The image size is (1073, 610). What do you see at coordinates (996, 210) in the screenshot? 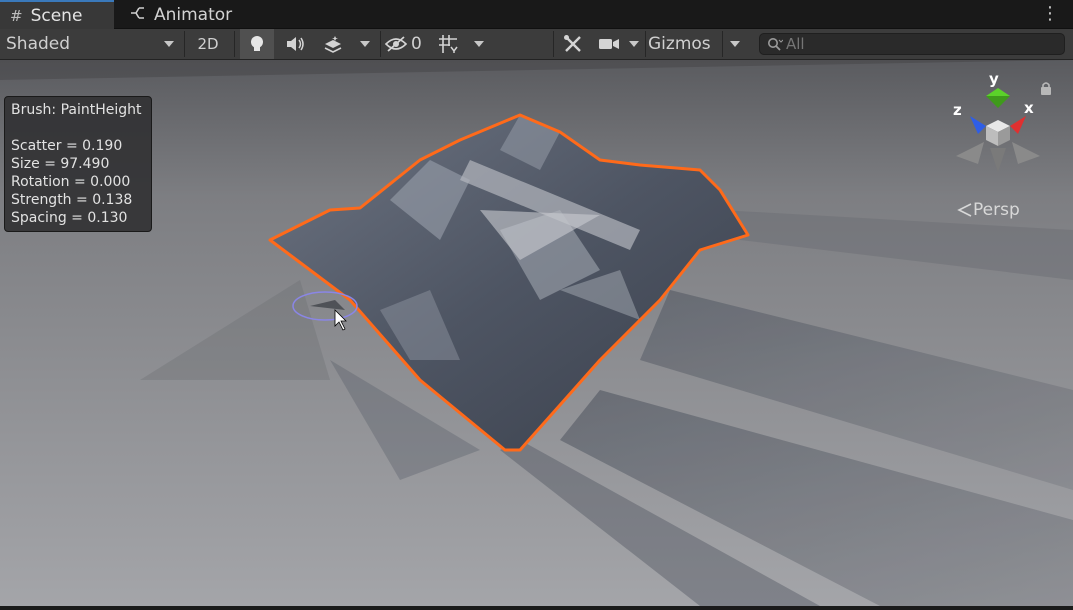
I see `projection-label: Persp` at bounding box center [996, 210].